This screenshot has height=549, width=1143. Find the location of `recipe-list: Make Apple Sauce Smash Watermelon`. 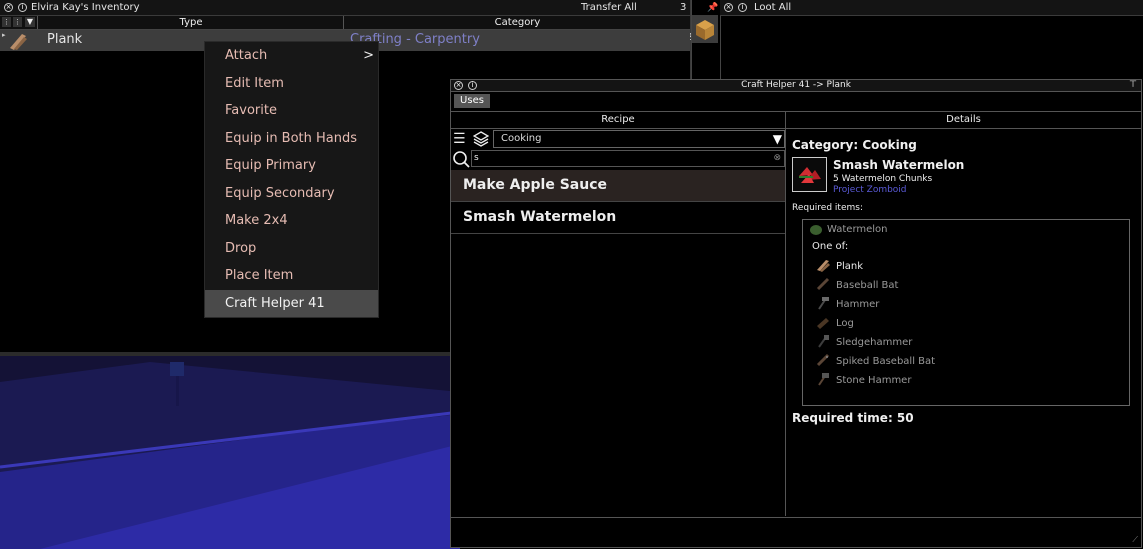

recipe-list: Make Apple Sauce Smash Watermelon is located at coordinates (618, 202).